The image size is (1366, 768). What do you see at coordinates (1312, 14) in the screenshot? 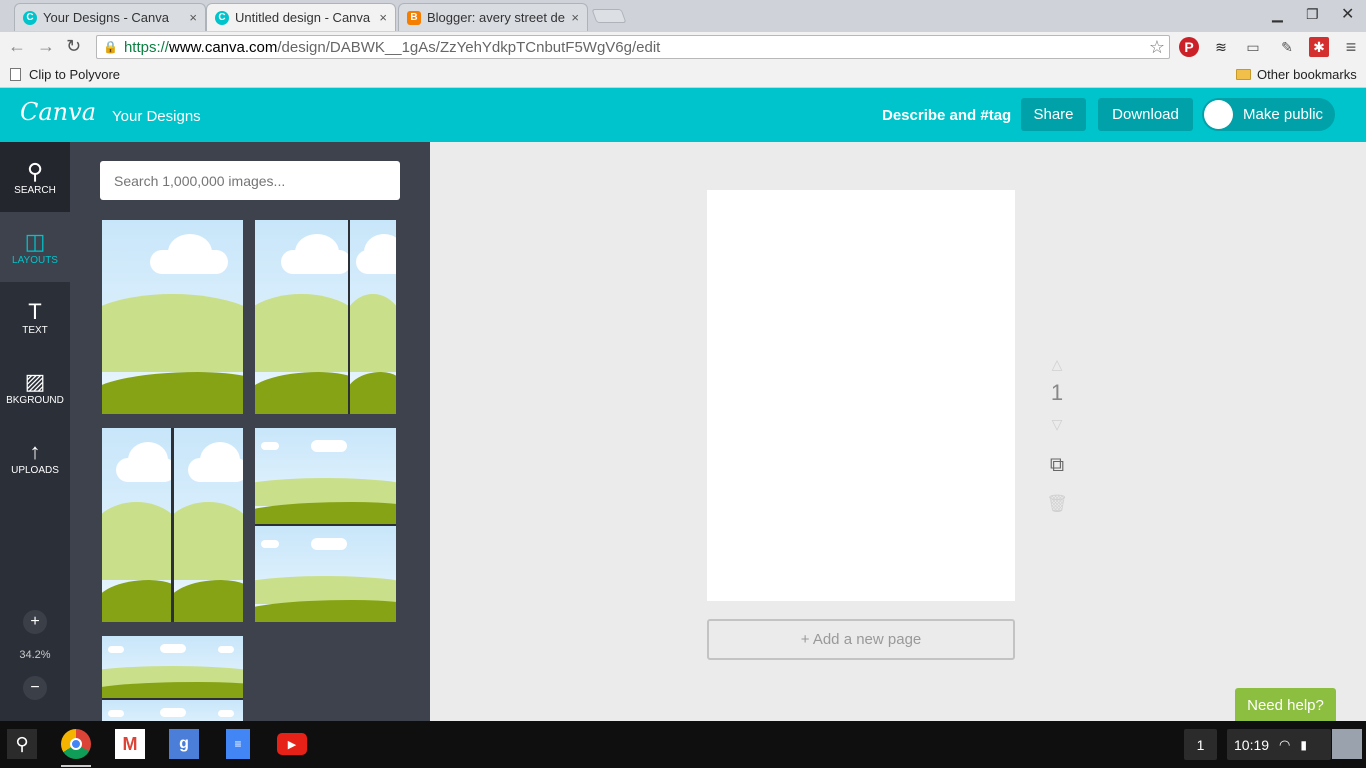
I see `maximize-icon: ❐` at bounding box center [1312, 14].